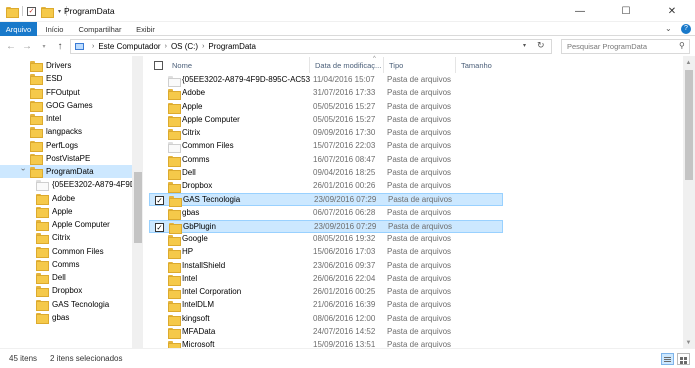 This screenshot has width=695, height=368. Describe the element at coordinates (485, 65) in the screenshot. I see `column-header-size: Tamanho` at that location.